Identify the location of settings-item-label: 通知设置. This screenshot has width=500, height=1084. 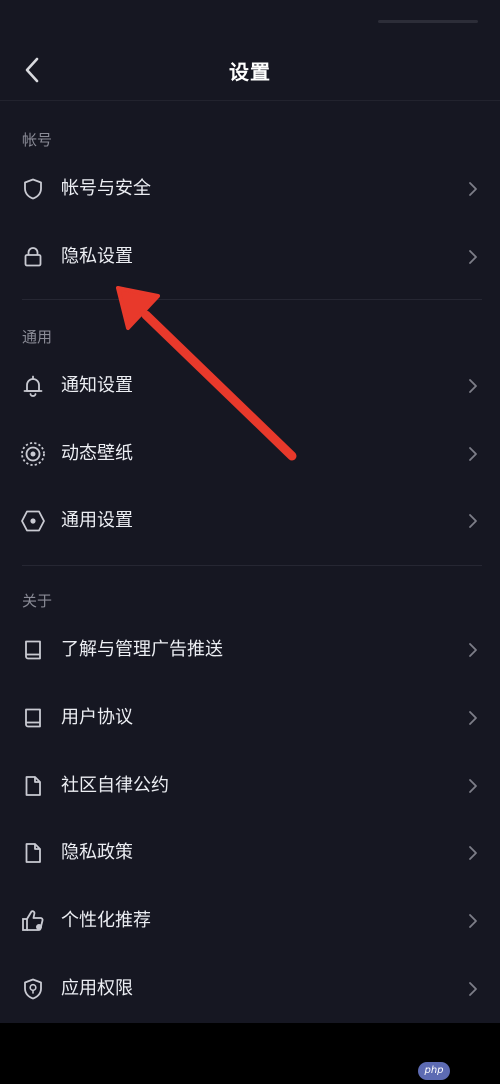
(97, 385).